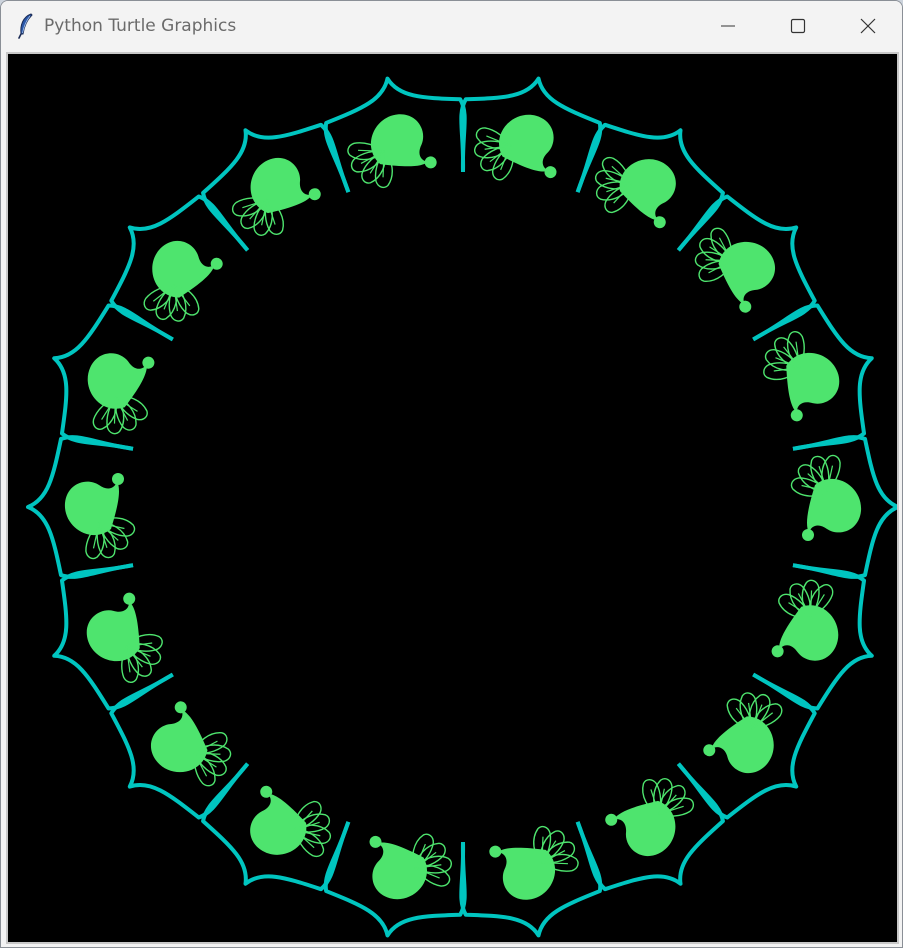 Image resolution: width=903 pixels, height=948 pixels. Describe the element at coordinates (25, 26) in the screenshot. I see `feather-app-icon` at that location.